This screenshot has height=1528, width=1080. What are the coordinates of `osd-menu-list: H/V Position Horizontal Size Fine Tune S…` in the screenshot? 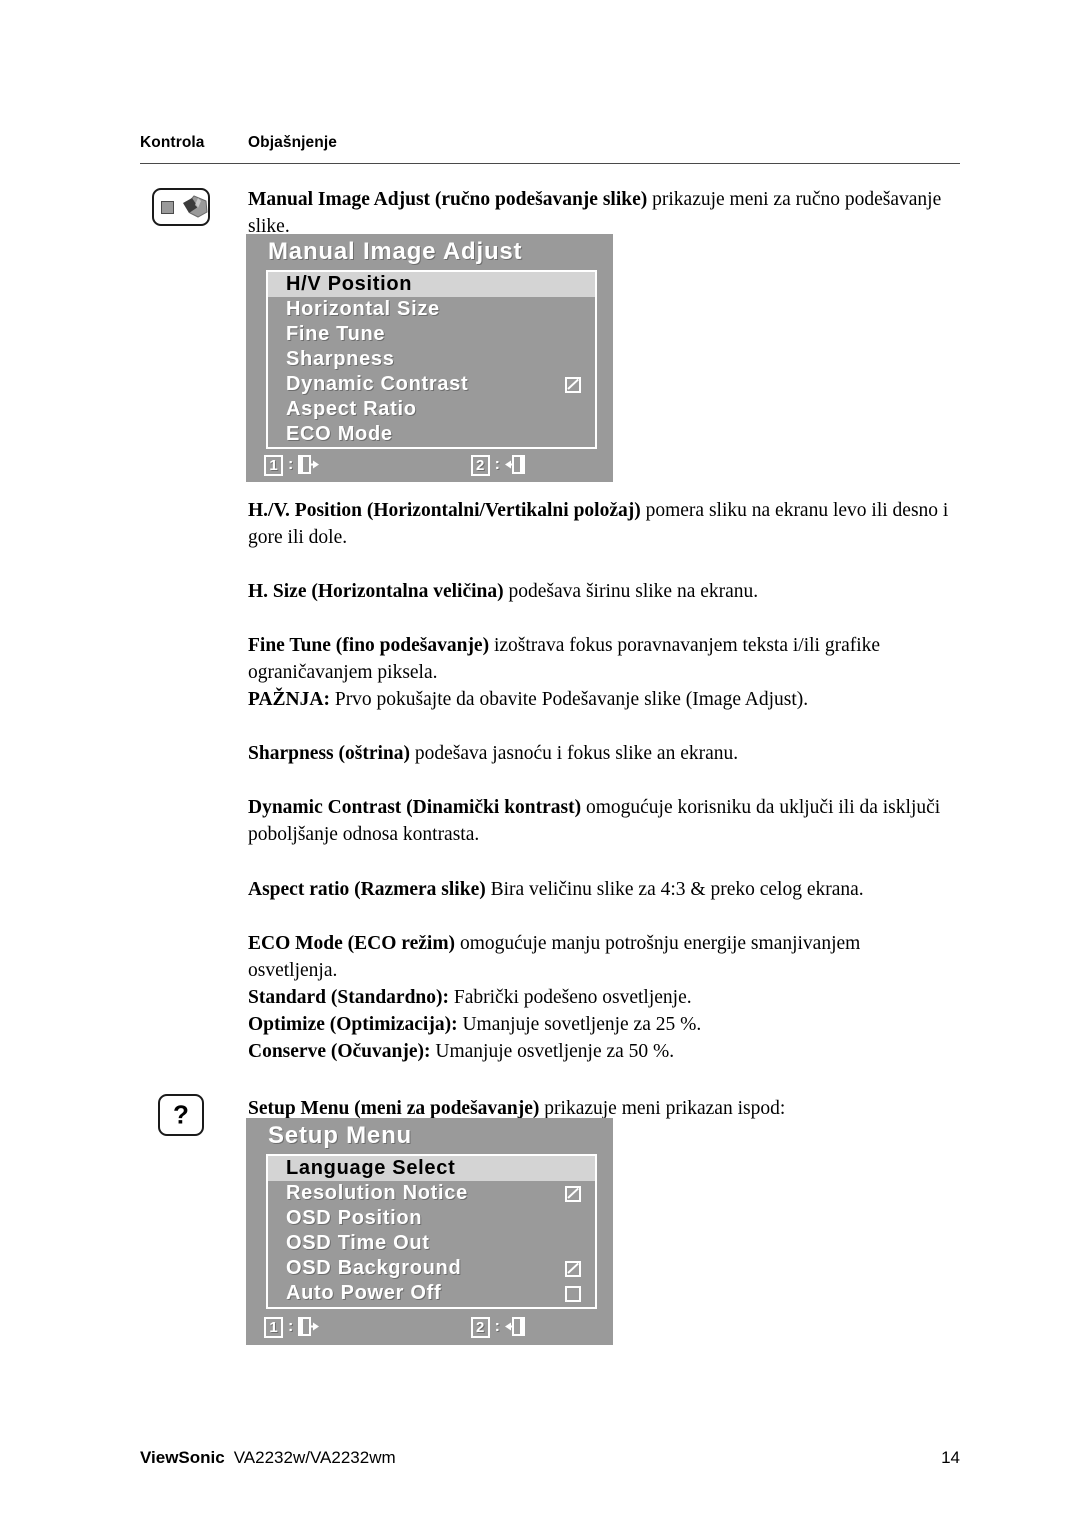 It's located at (431, 359).